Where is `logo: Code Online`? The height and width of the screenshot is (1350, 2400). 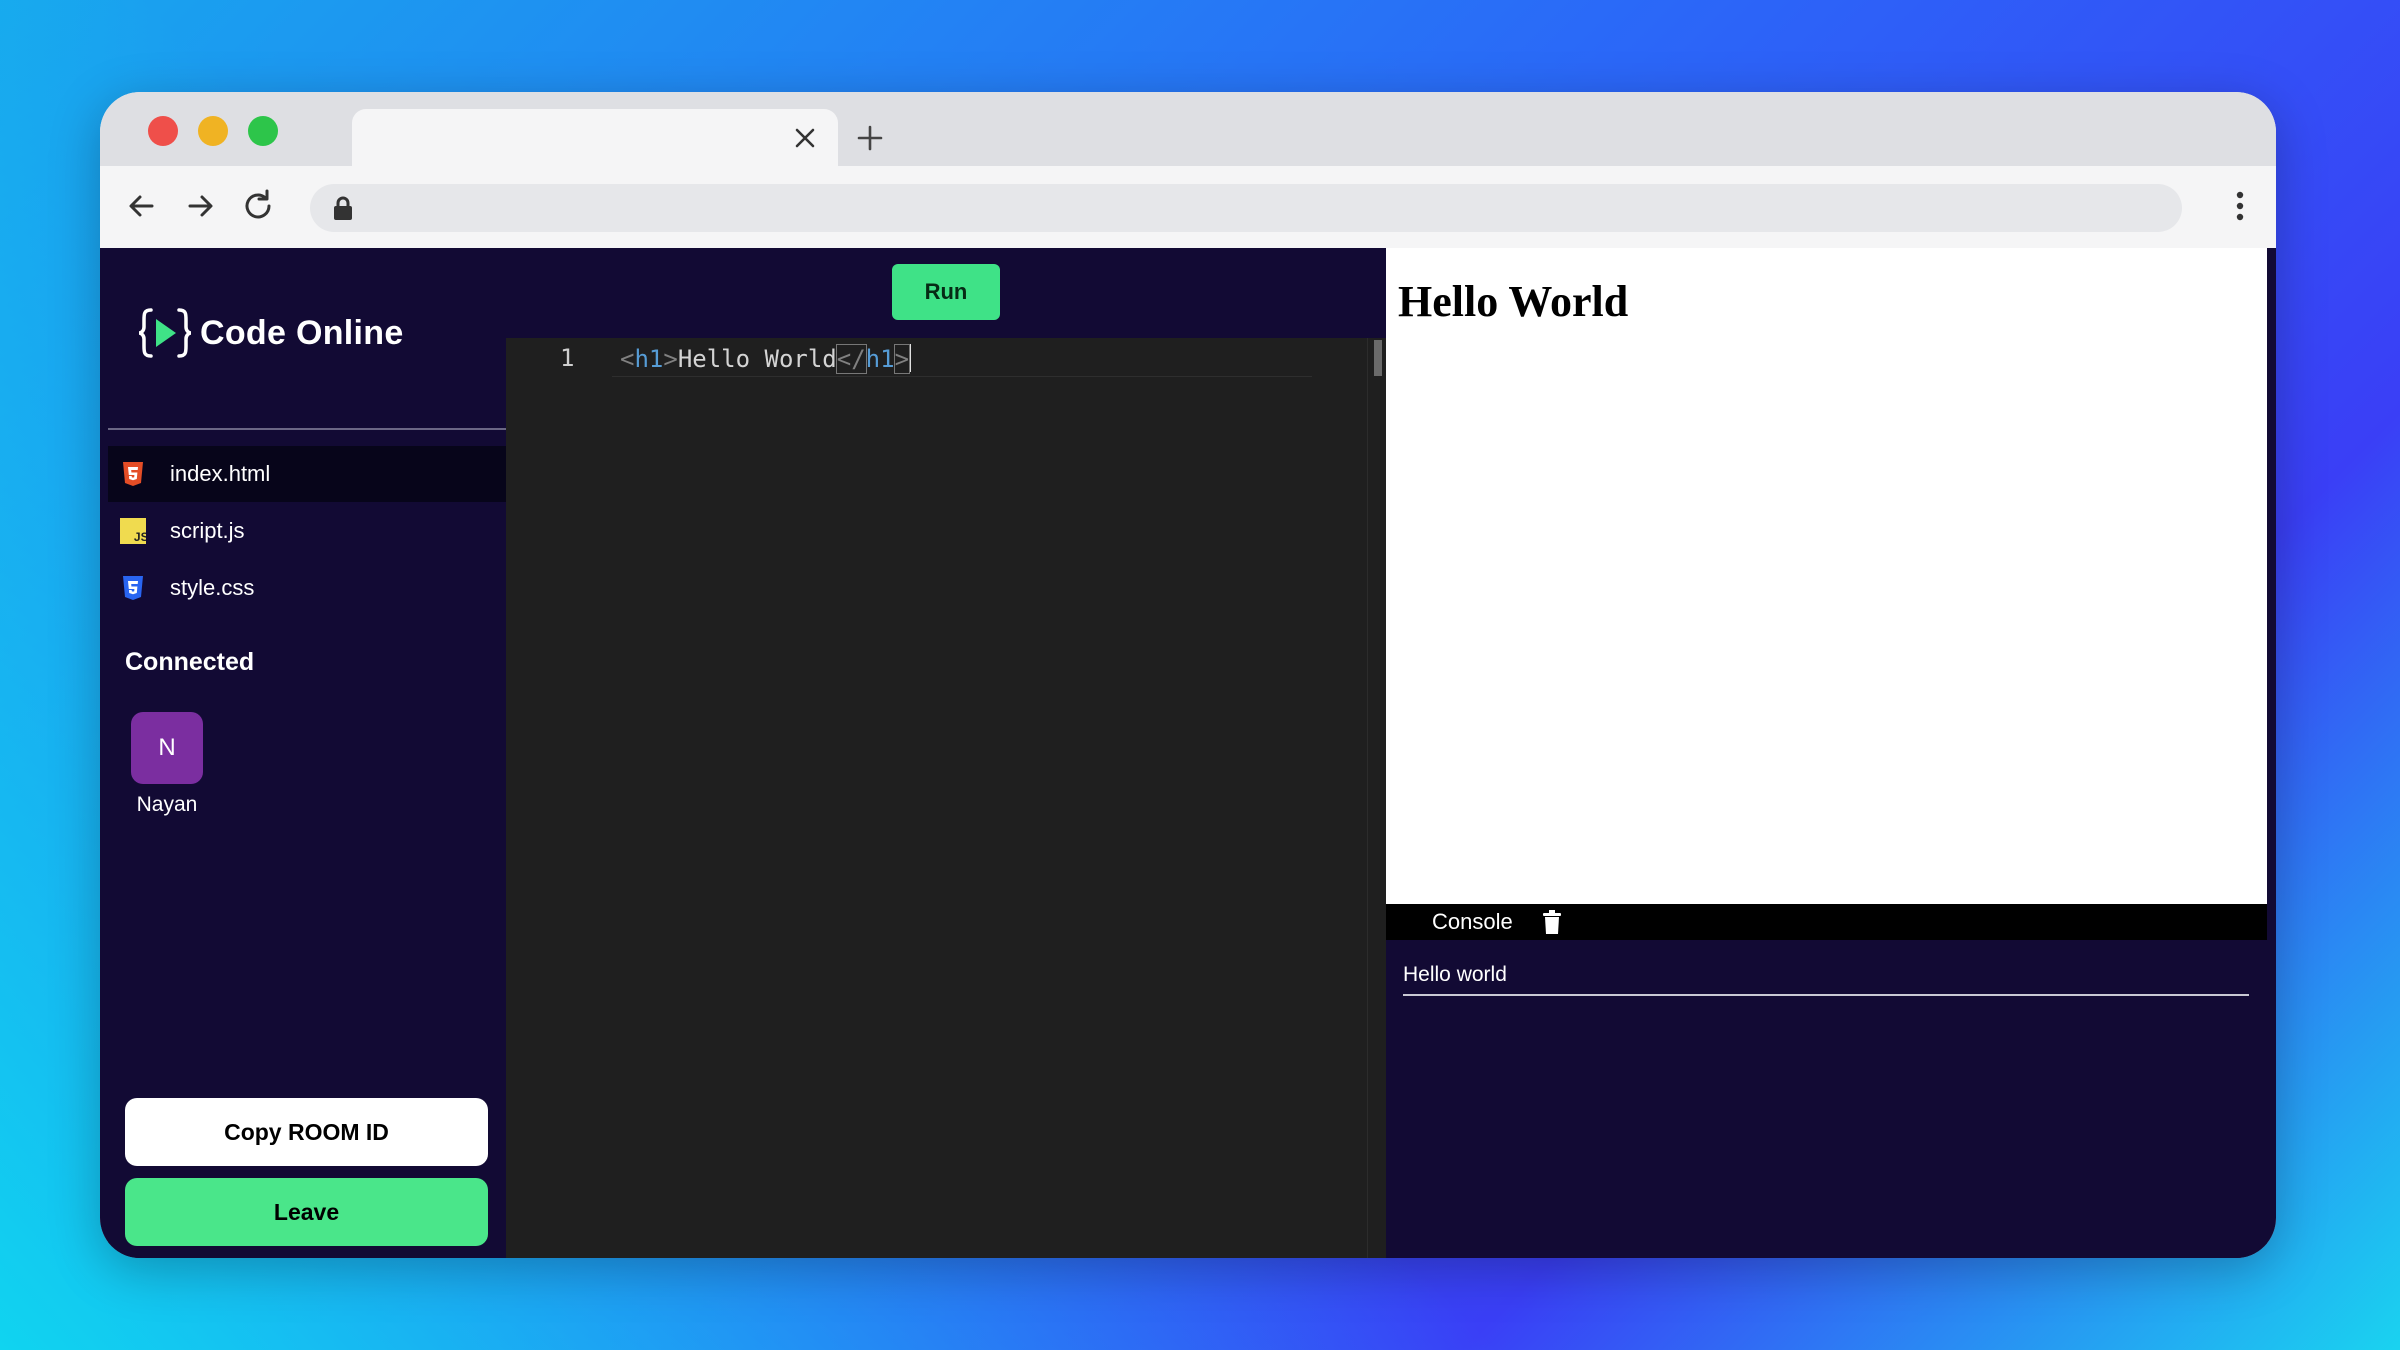 logo: Code Online is located at coordinates (271, 333).